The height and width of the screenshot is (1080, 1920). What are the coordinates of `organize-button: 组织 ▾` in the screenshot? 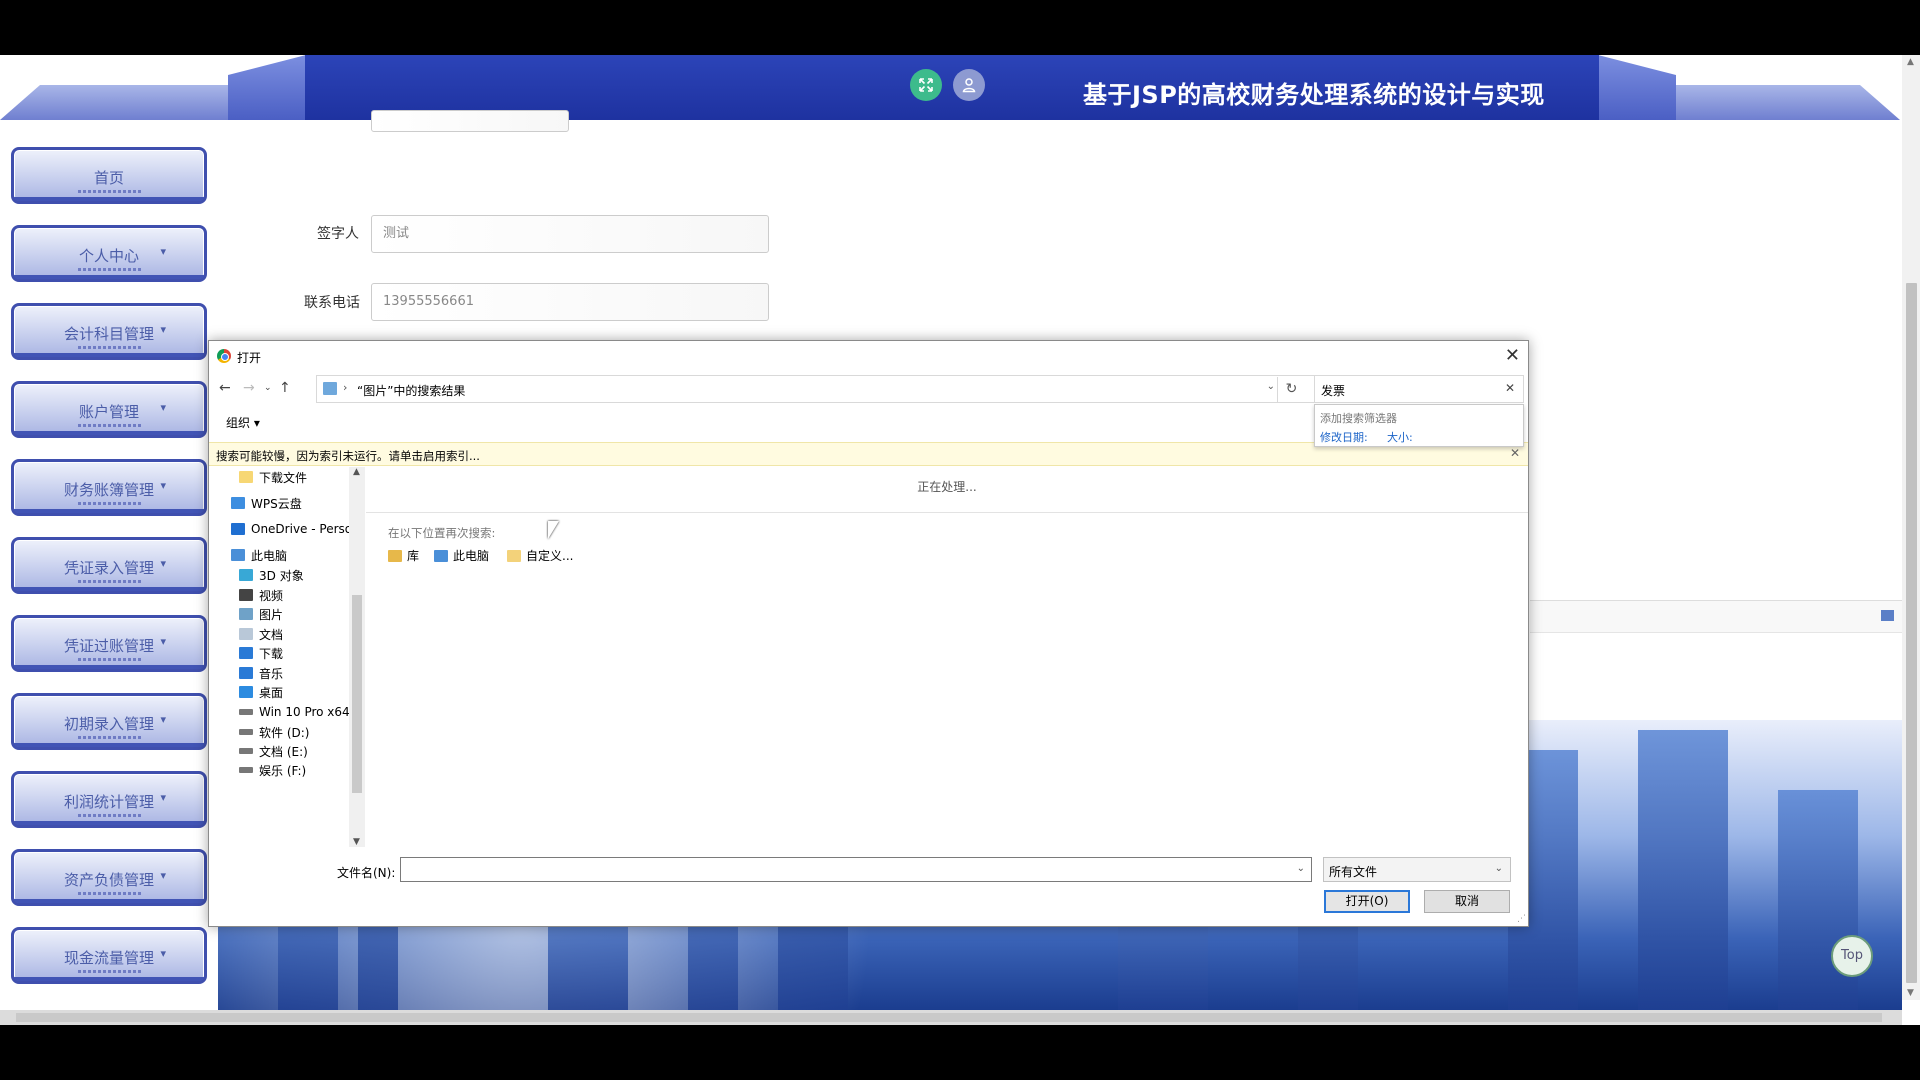 It's located at (243, 422).